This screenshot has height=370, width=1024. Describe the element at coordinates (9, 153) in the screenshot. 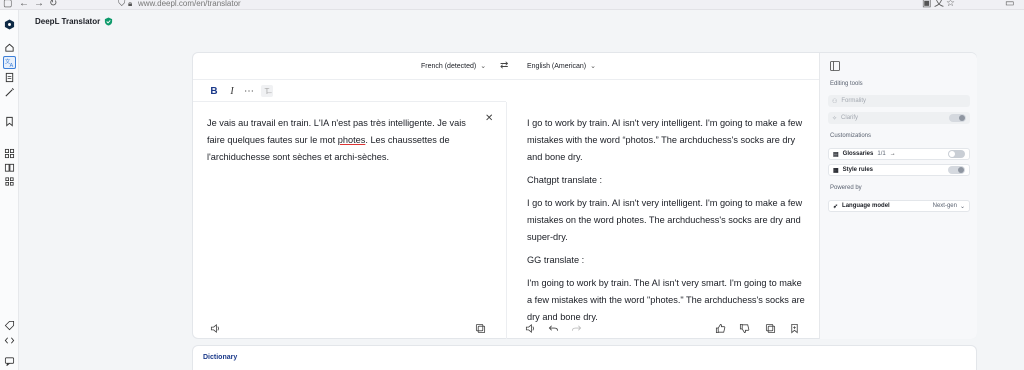

I see `apps-icon` at that location.